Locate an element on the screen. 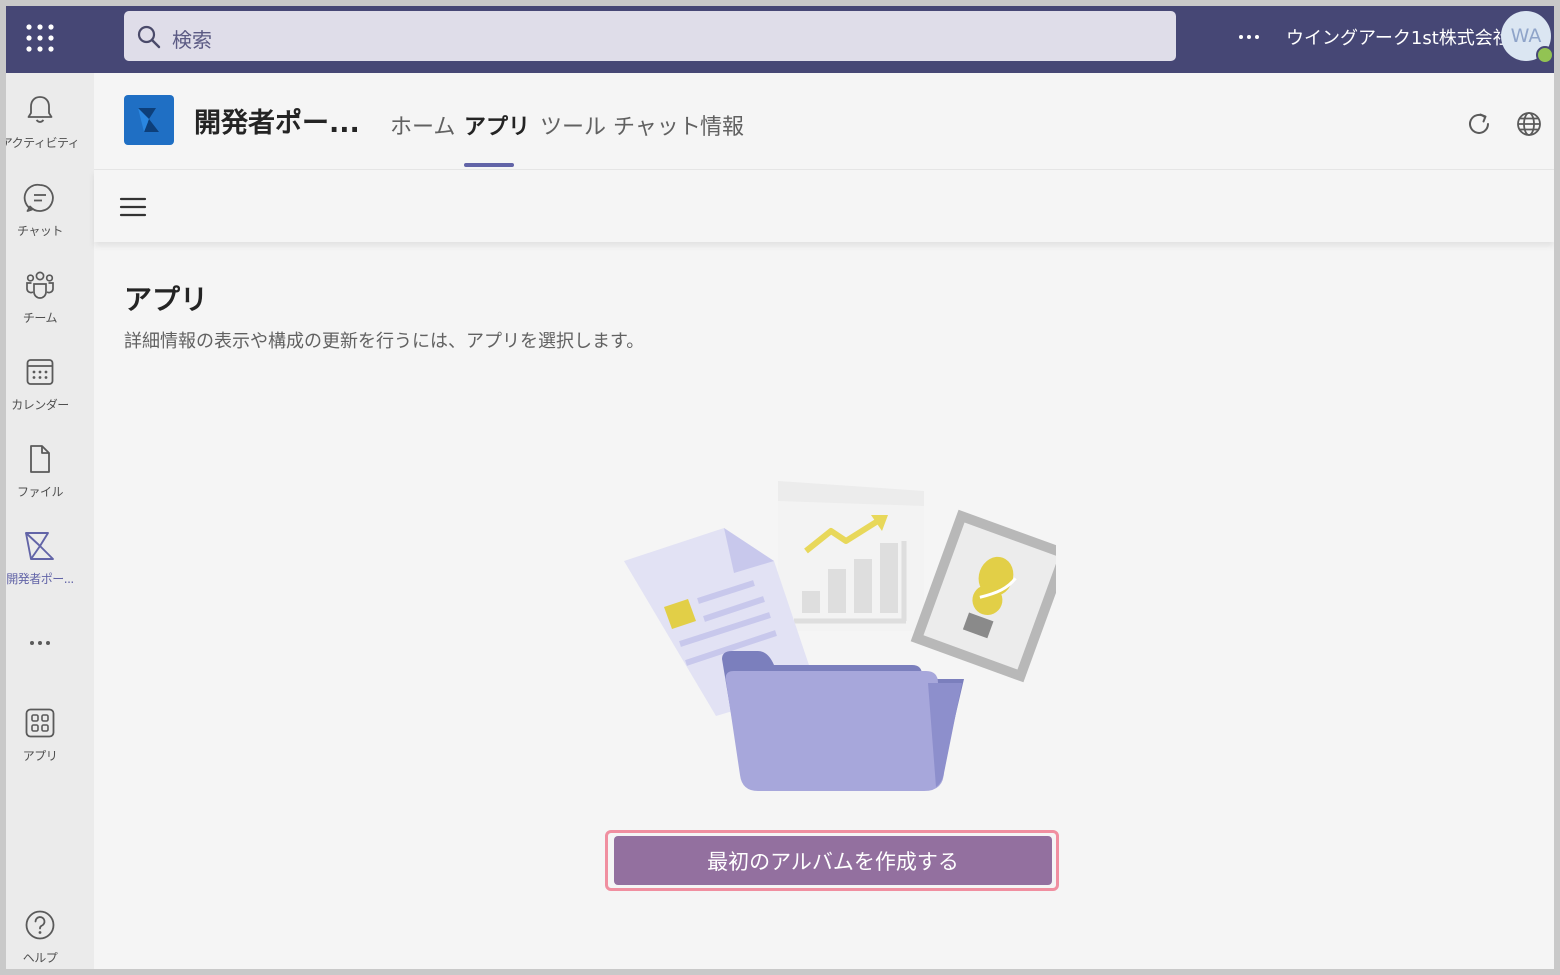 The height and width of the screenshot is (975, 1560). rail-item-activity: アクティビティ is located at coordinates (43, 131).